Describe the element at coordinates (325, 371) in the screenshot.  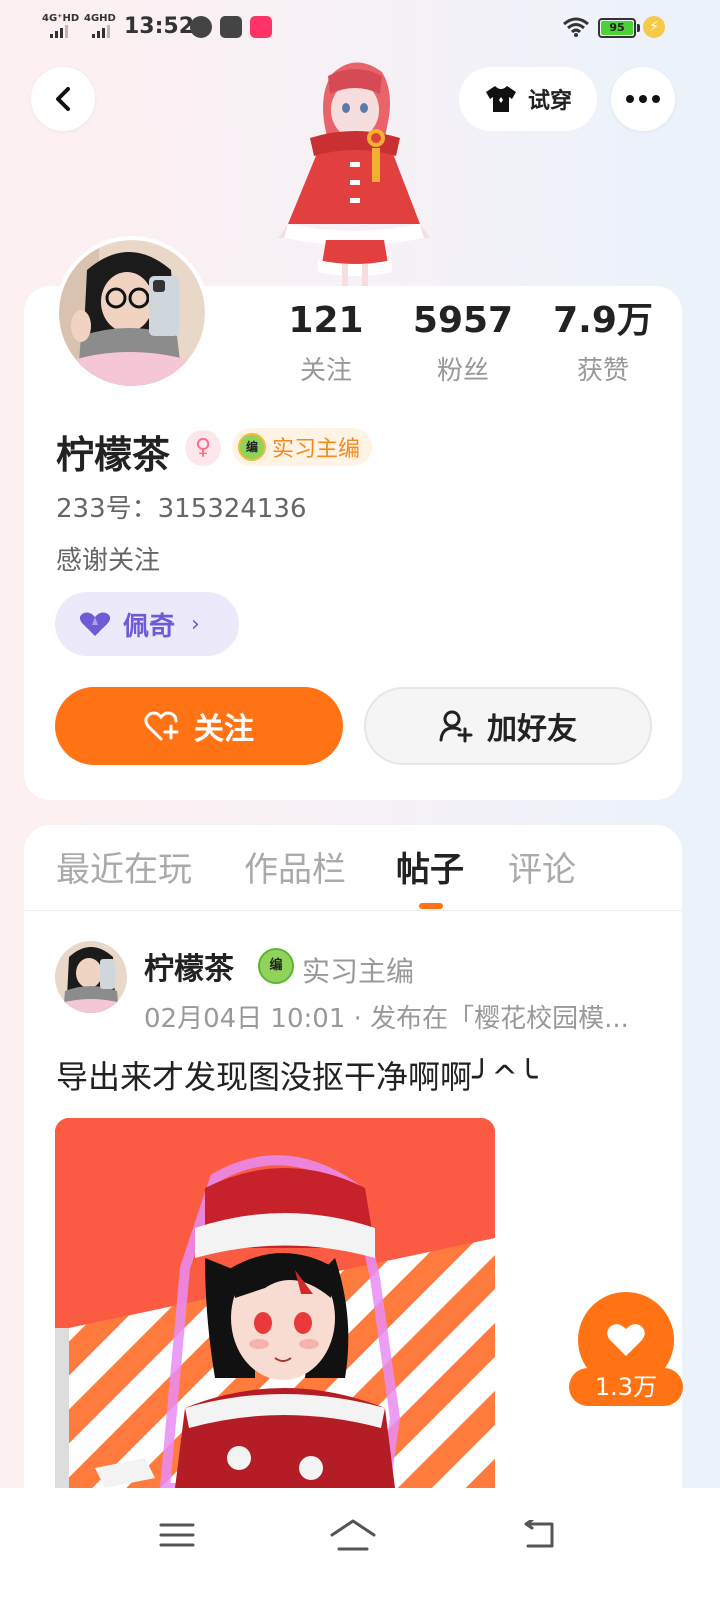
I see `following-label: 关注` at that location.